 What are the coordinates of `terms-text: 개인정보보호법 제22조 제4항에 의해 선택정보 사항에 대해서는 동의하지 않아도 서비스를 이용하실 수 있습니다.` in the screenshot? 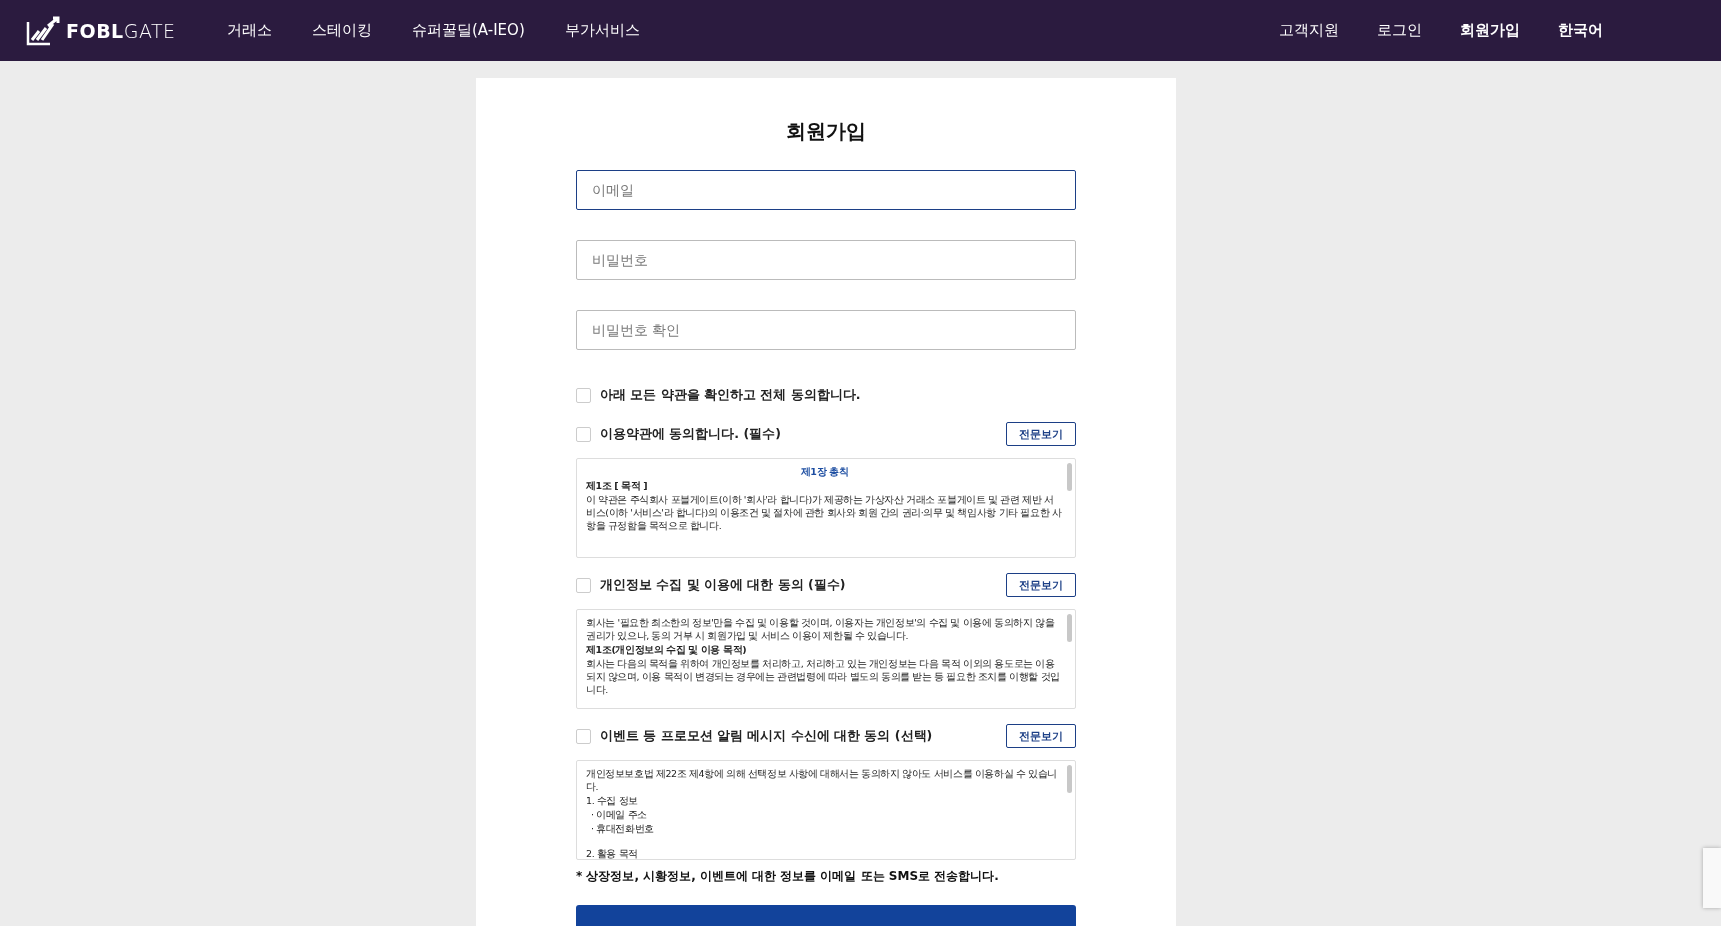 It's located at (822, 780).